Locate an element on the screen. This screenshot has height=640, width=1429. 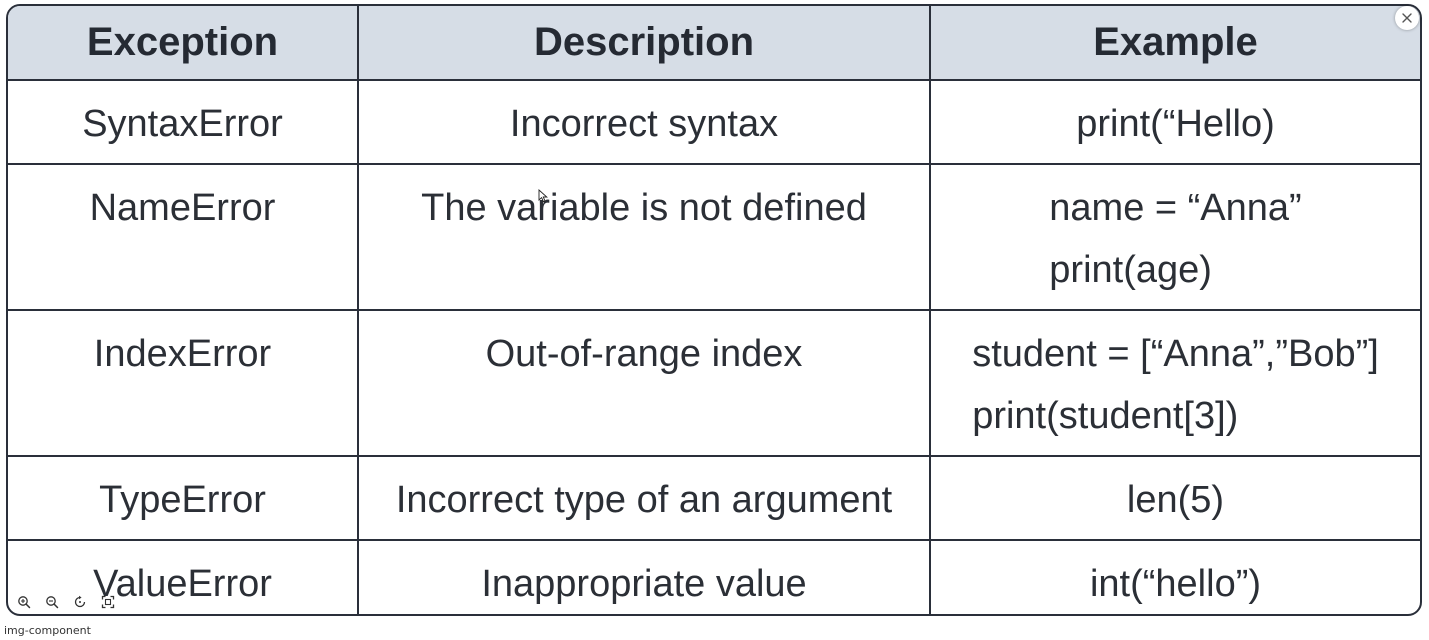
description-cell: Out-of-range index is located at coordinates (644, 383).